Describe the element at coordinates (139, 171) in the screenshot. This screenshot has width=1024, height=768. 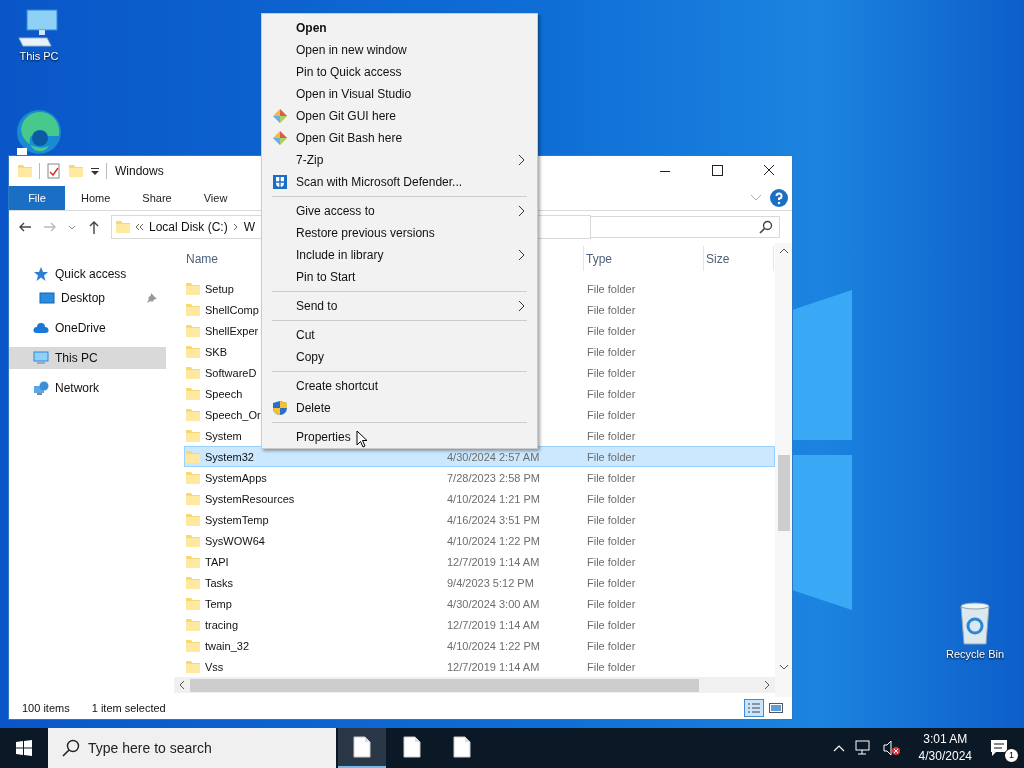
I see `window-title: Windows` at that location.